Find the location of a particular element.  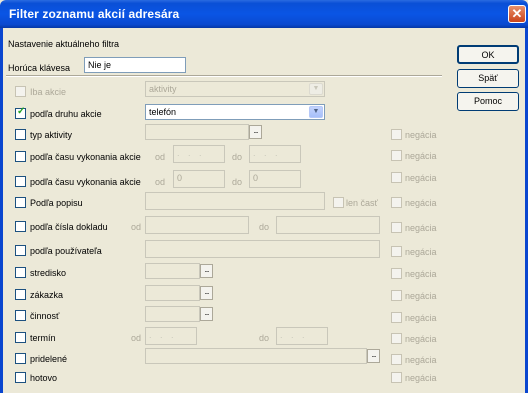

stredisko-neg-checkbox is located at coordinates (396, 273).